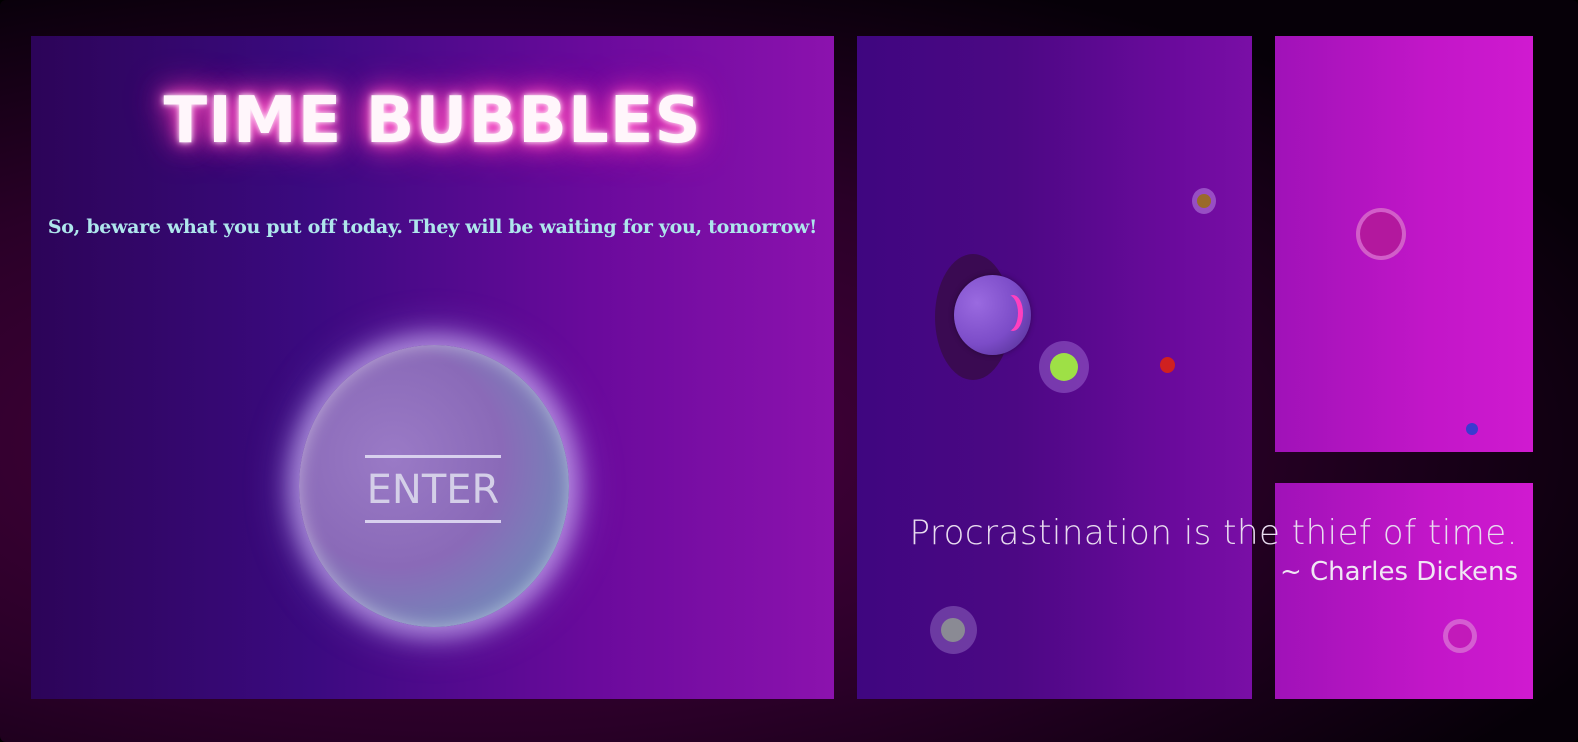  What do you see at coordinates (1167, 365) in the screenshot?
I see `red-bubble` at bounding box center [1167, 365].